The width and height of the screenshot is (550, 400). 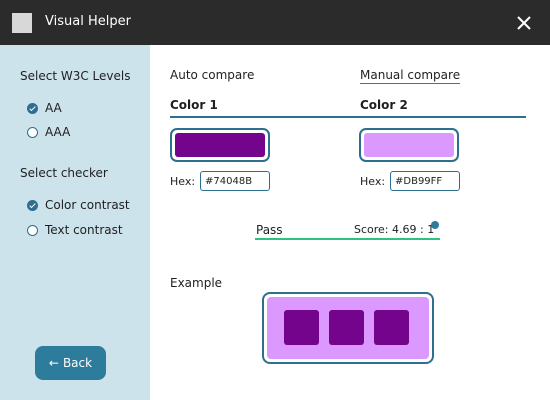 I want to click on levels-heading: Select W3C Levels, so click(x=75, y=76).